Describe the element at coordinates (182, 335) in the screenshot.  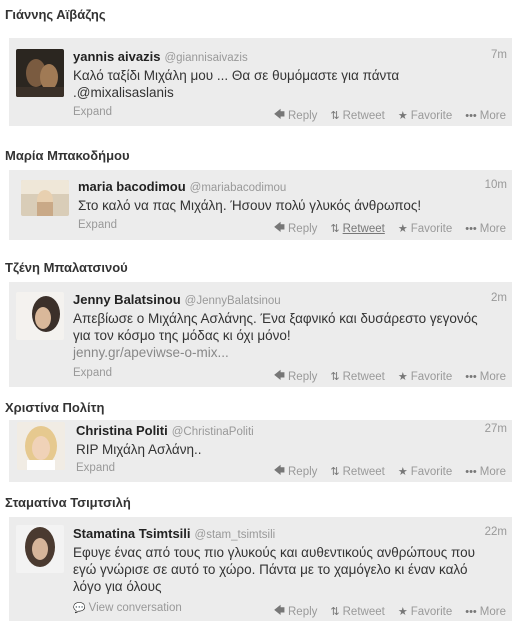
I see `tweet-text-line: για τον κόσμο της μόδας κι όχι μόνο!` at that location.